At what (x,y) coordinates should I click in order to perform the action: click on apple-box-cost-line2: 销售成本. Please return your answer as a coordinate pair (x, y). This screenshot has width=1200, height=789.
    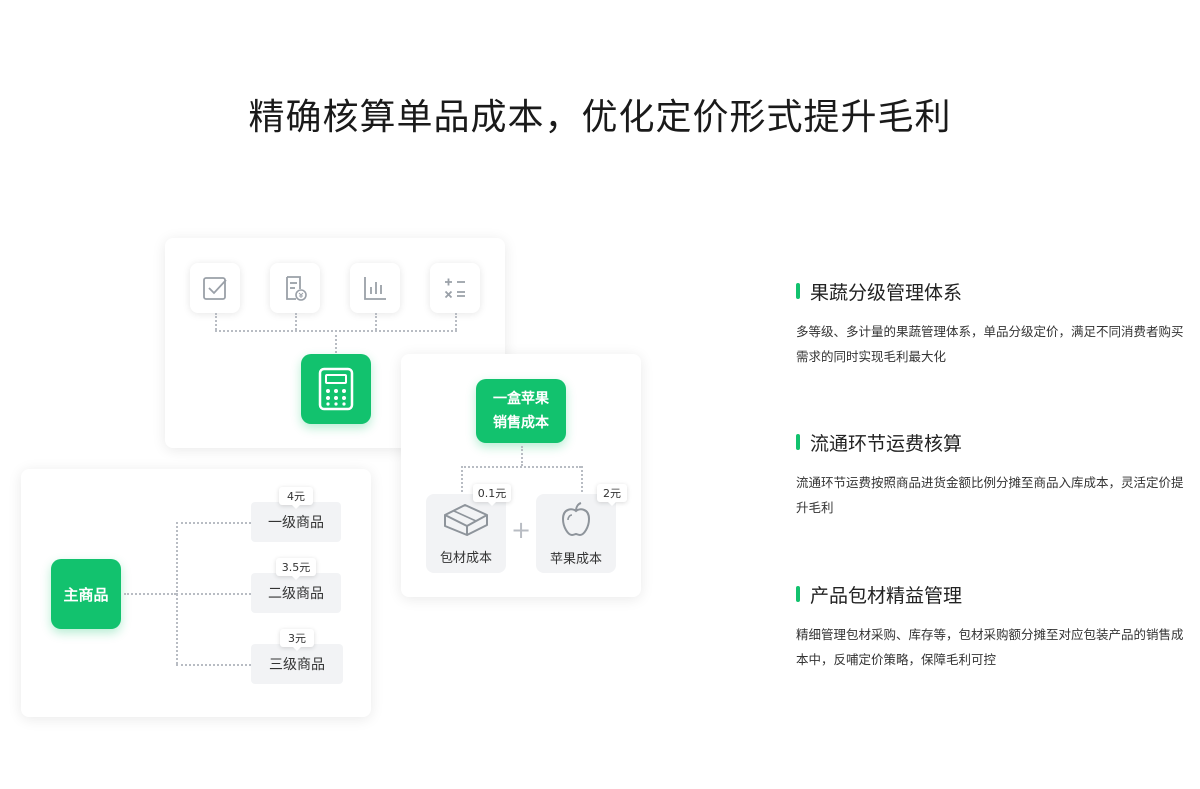
    Looking at the image, I should click on (521, 423).